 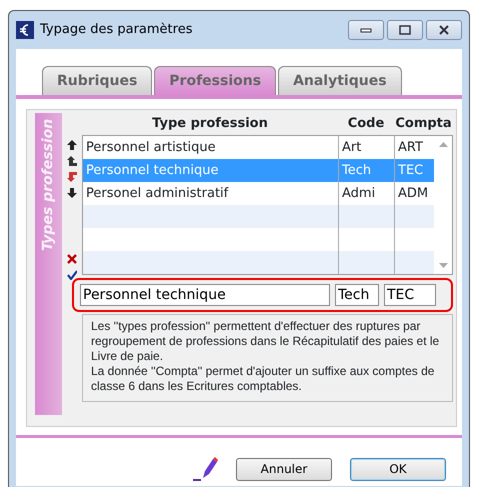 I want to click on column-header: Compta, so click(x=423, y=124).